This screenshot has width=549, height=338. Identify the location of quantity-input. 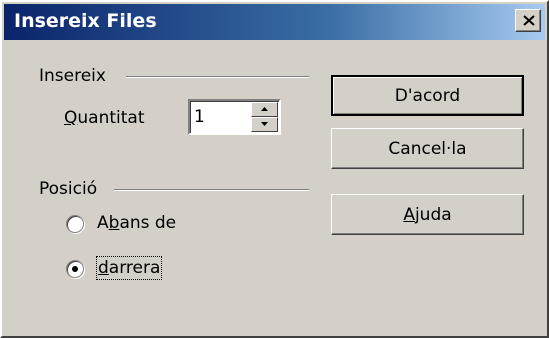
(219, 117).